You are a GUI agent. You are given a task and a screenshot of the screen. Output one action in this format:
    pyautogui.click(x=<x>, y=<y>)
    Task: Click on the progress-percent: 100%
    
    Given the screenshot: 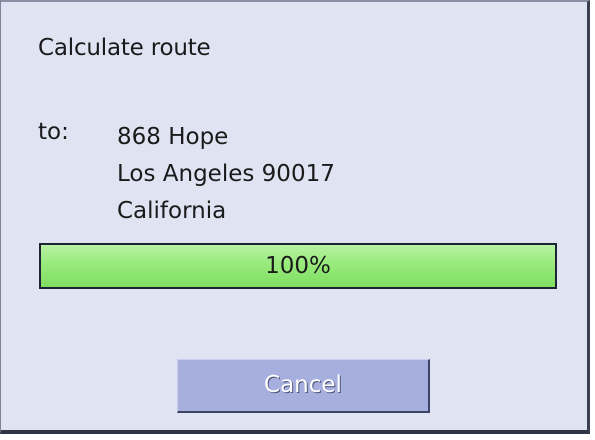 What is the action you would take?
    pyautogui.click(x=298, y=266)
    